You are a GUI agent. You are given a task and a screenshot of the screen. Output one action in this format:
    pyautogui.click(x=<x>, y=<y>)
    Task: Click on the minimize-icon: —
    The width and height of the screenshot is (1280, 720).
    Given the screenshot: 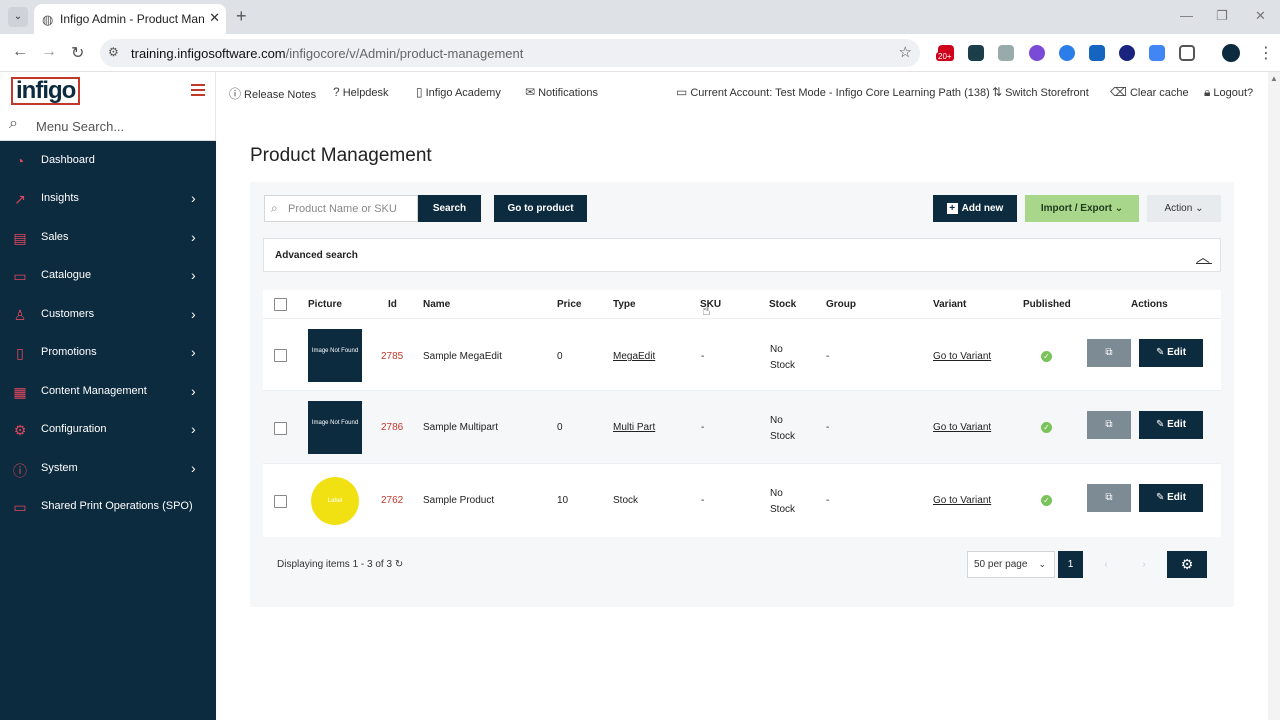 What is the action you would take?
    pyautogui.click(x=1186, y=15)
    